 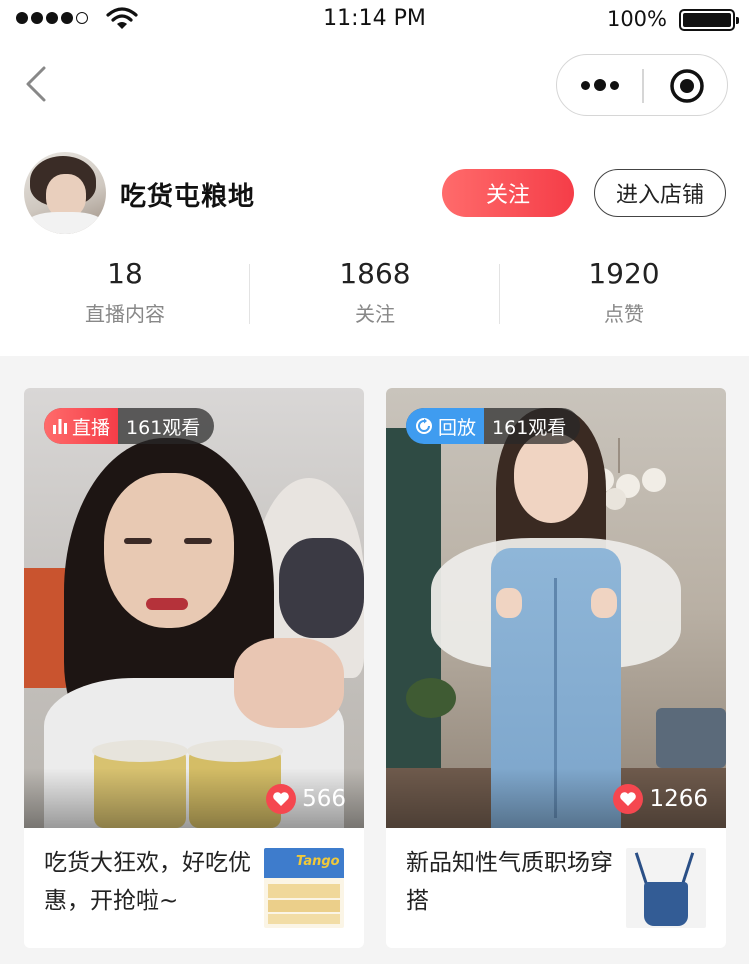 I want to click on more-dots-icon, so click(x=601, y=85).